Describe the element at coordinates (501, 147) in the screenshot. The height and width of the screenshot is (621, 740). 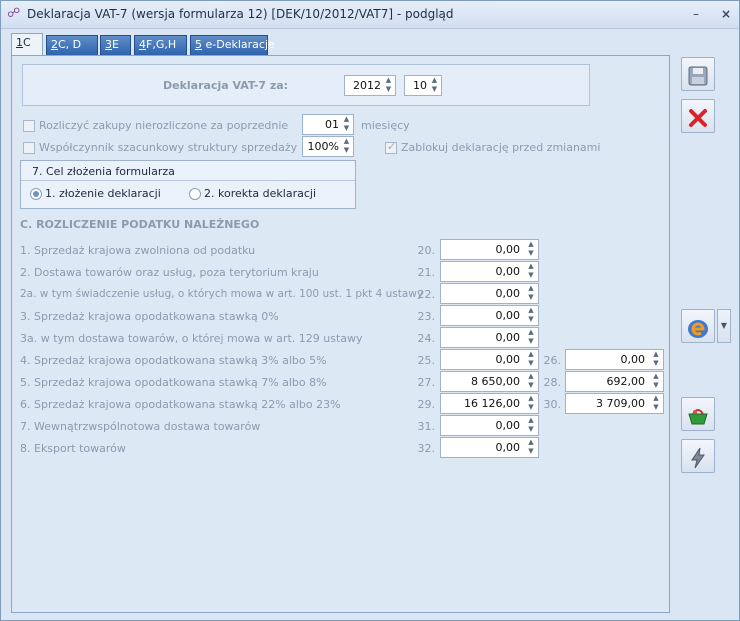
I see `lock-label: Zablokuj deklarację przed zmianami` at that location.